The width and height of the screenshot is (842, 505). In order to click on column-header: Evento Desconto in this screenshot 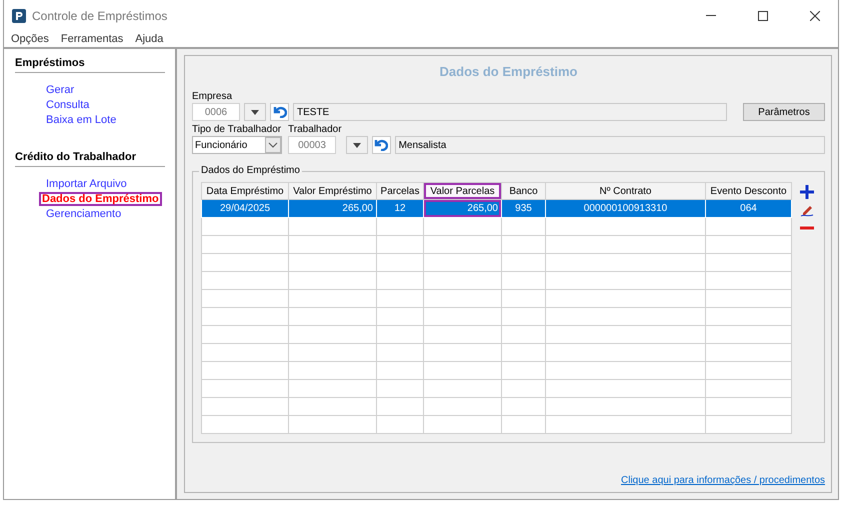, I will do `click(749, 191)`.